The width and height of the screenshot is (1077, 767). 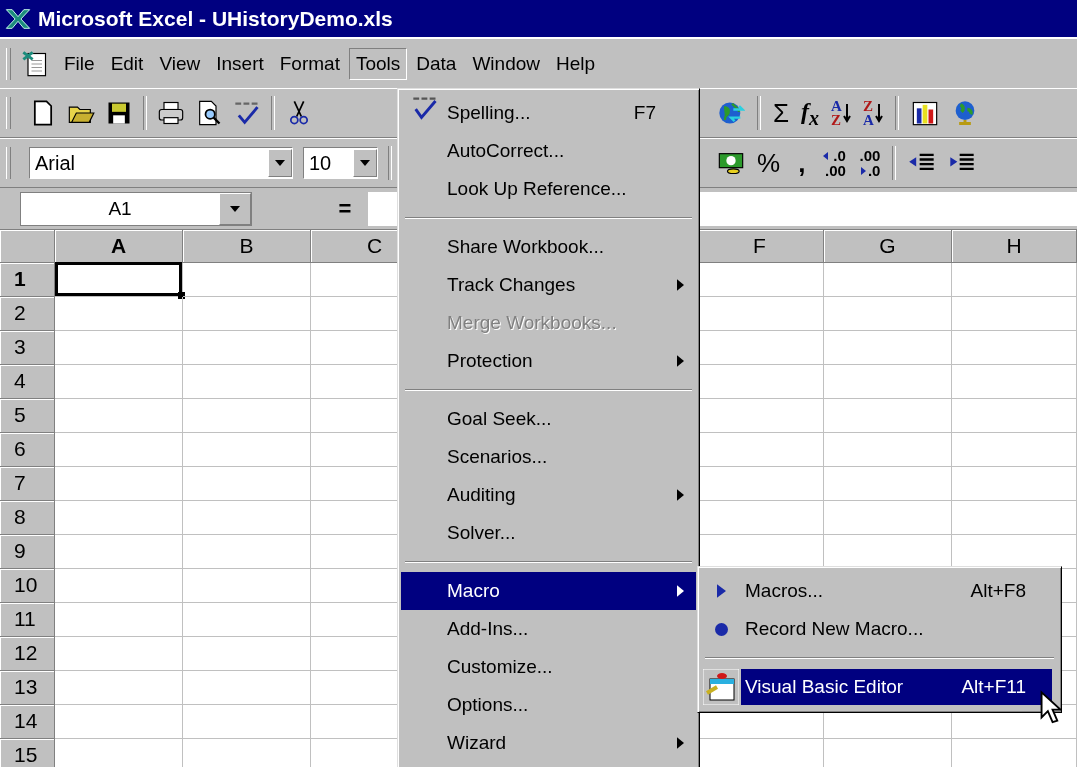 What do you see at coordinates (27, 620) in the screenshot?
I see `row-header: 11` at bounding box center [27, 620].